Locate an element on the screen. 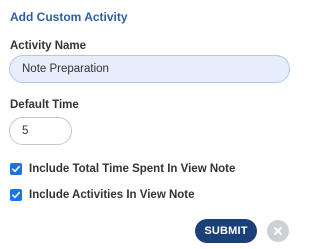 This screenshot has width=320, height=249. activity-name-input is located at coordinates (149, 69).